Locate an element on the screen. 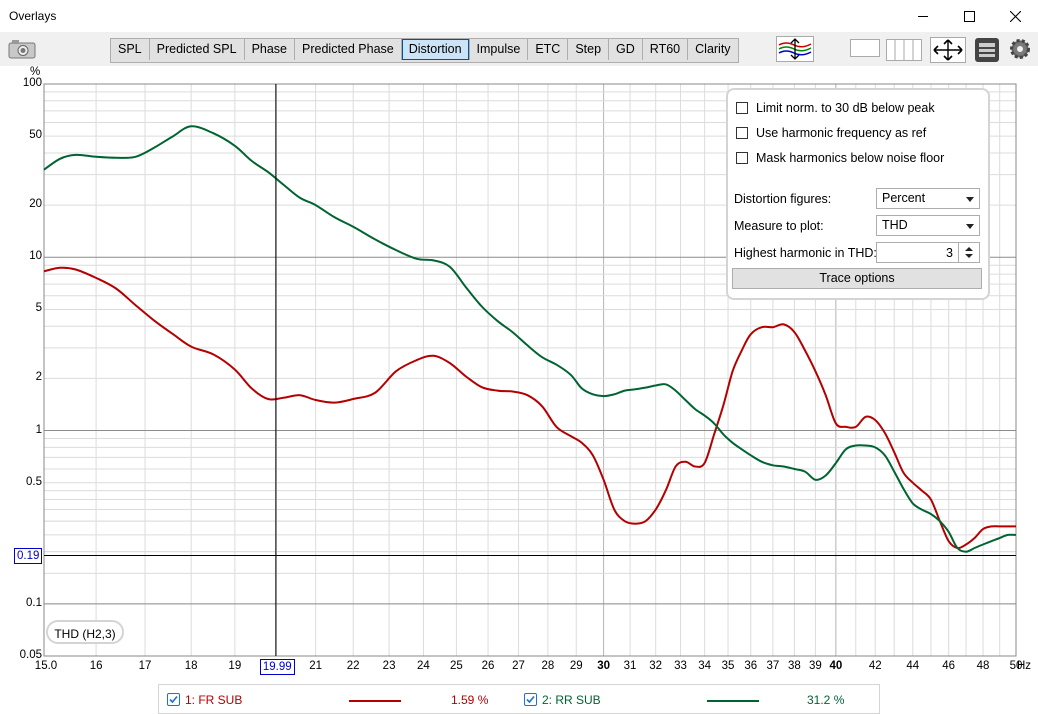 The image size is (1038, 714). x-tick-label: 27 is located at coordinates (518, 666).